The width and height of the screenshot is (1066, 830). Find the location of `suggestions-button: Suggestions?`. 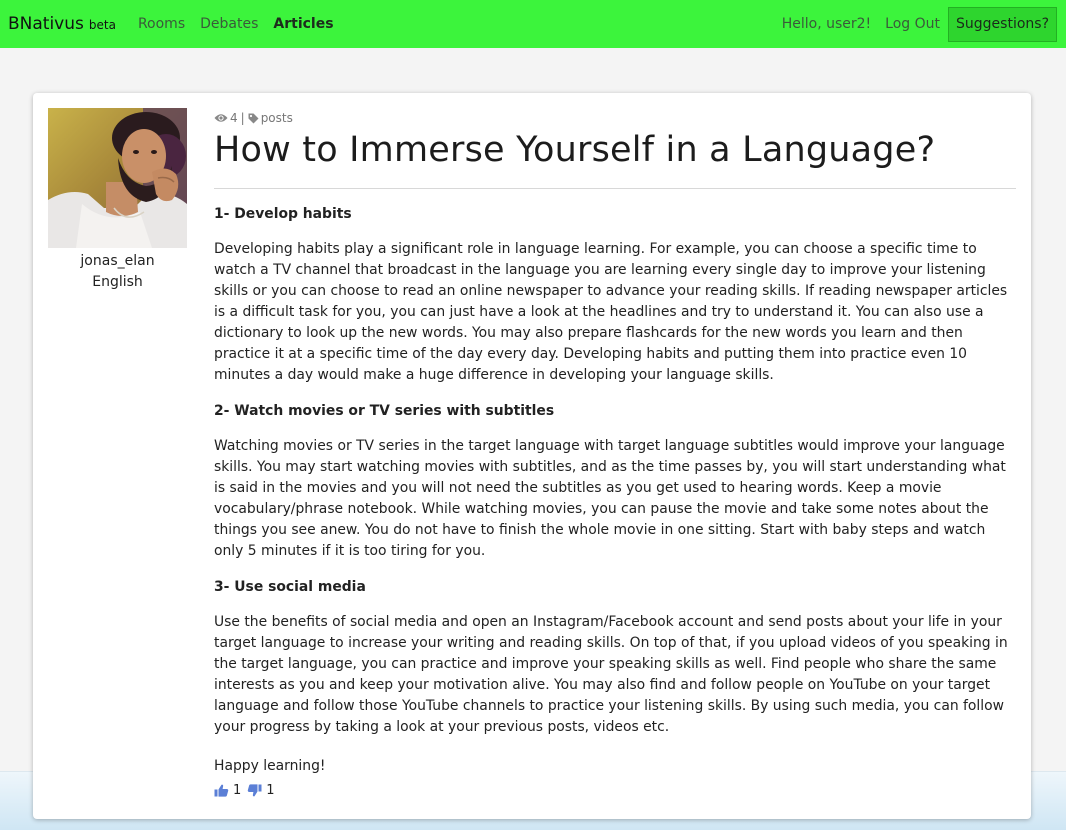

suggestions-button: Suggestions? is located at coordinates (1002, 24).